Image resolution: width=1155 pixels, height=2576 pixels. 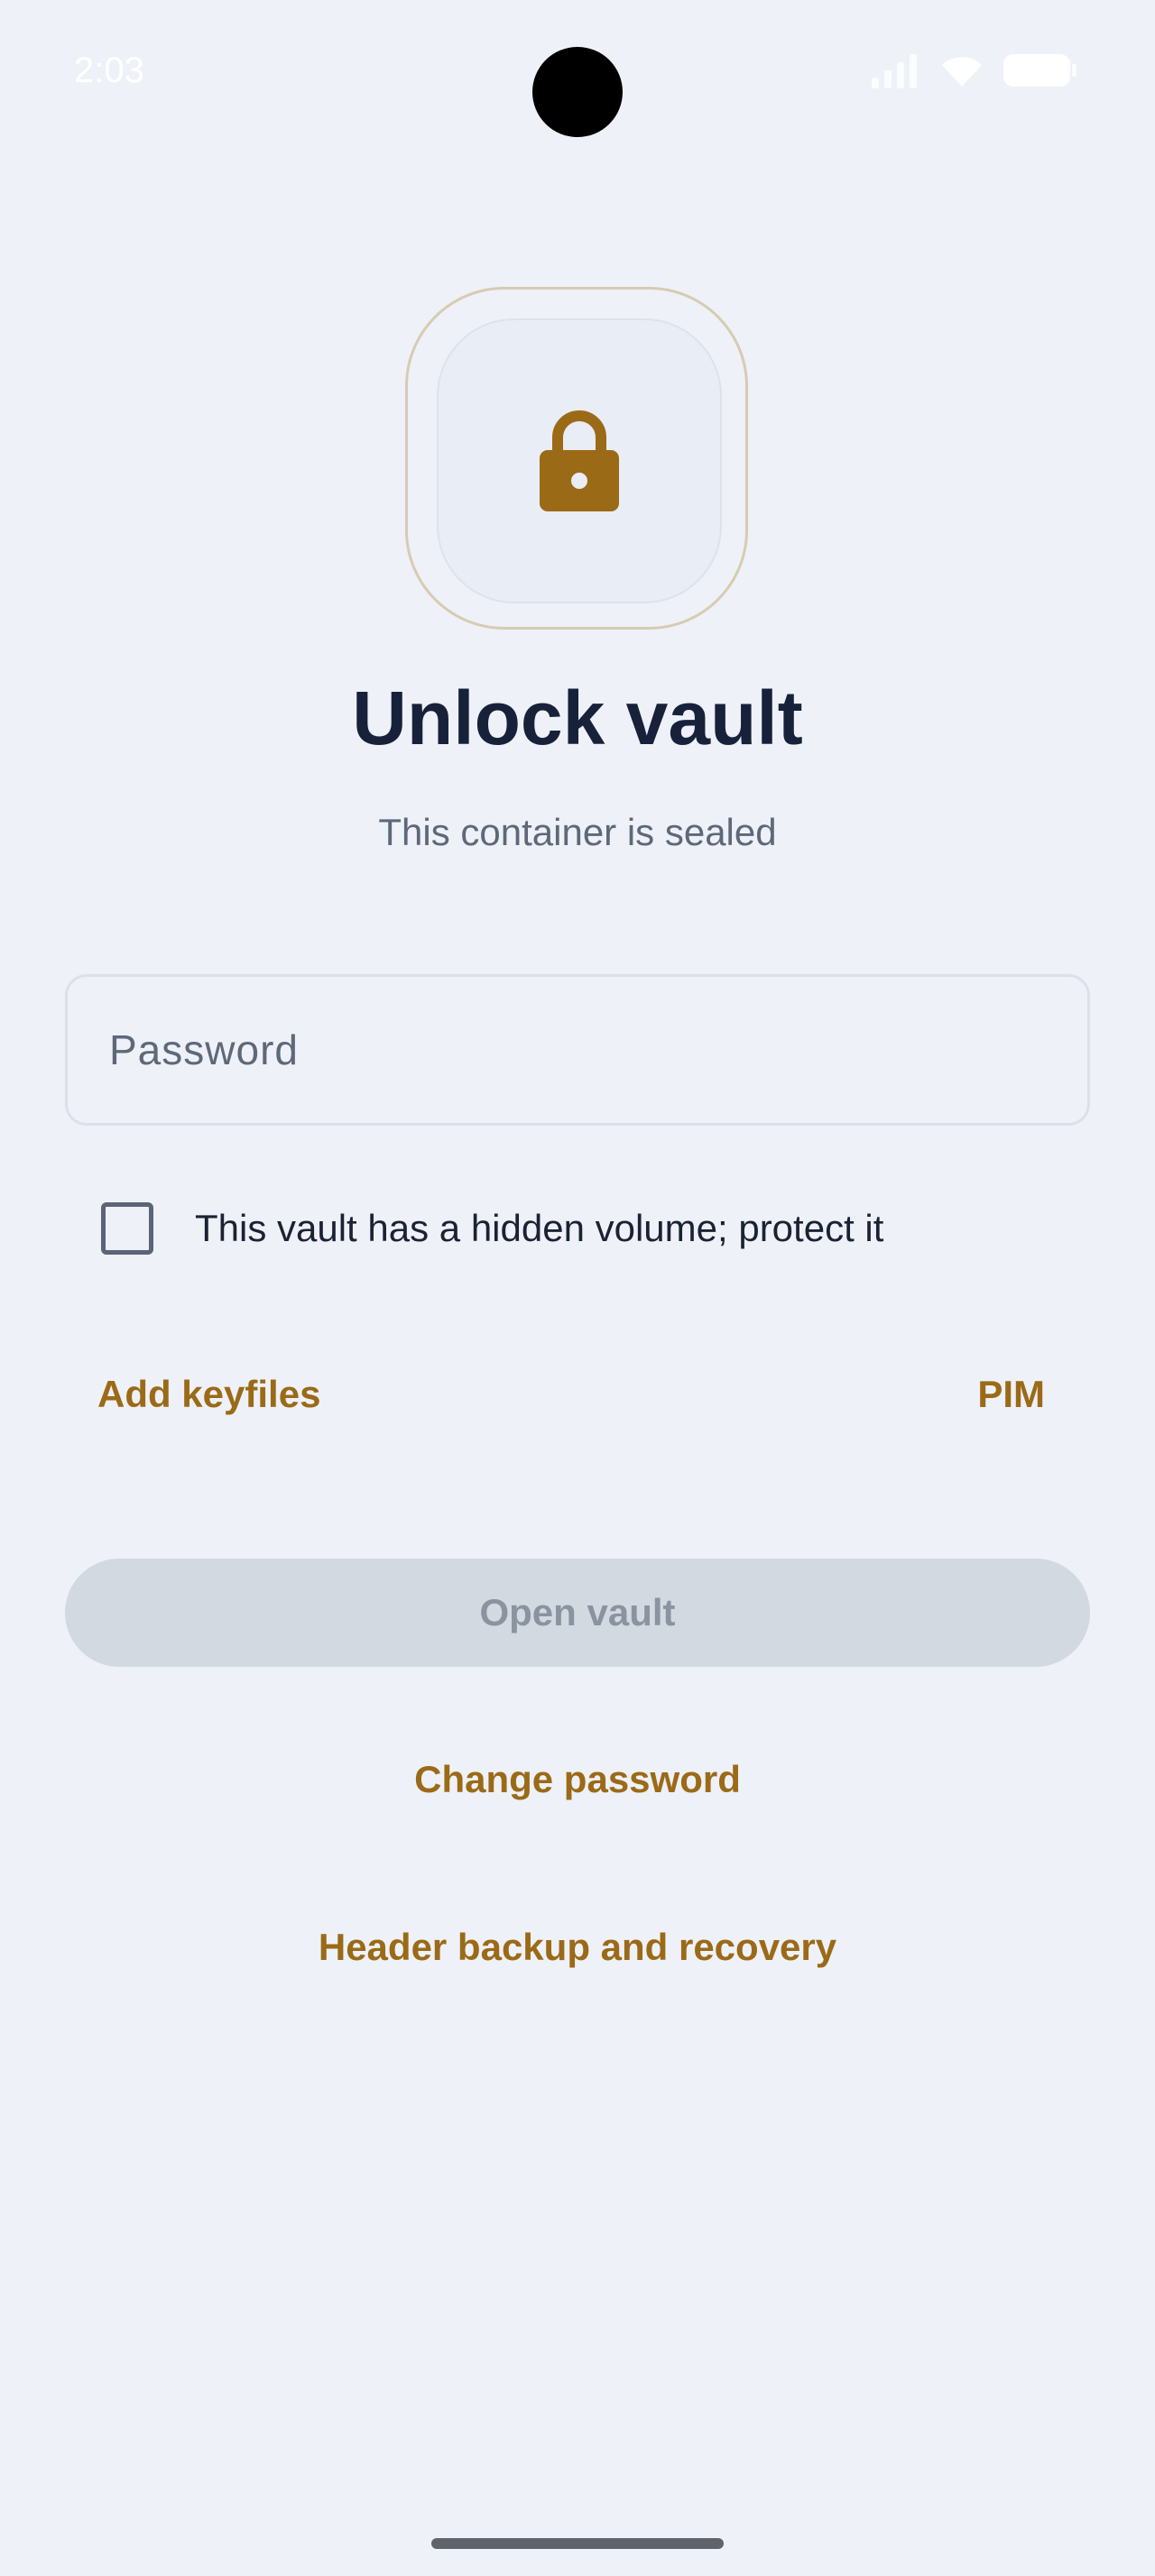 I want to click on status-time: 2:03, so click(x=109, y=70).